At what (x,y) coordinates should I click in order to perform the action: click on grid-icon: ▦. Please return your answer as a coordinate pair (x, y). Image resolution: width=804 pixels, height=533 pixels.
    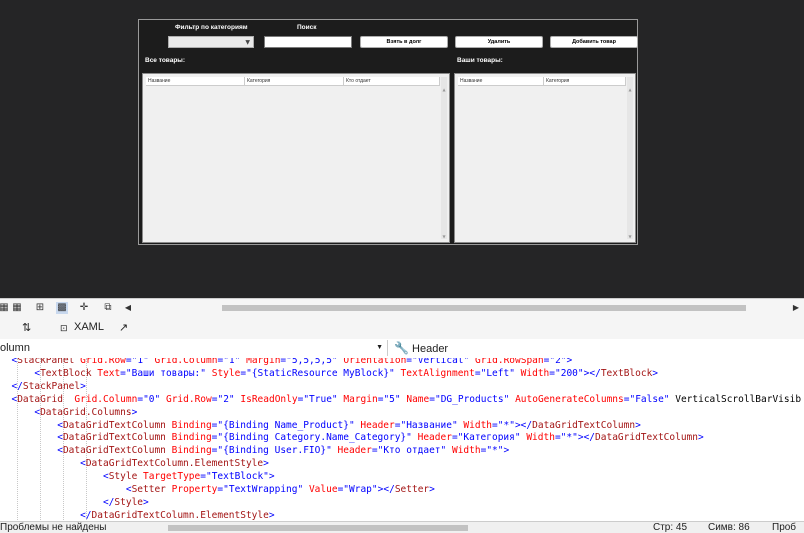
    Looking at the image, I should click on (17, 308).